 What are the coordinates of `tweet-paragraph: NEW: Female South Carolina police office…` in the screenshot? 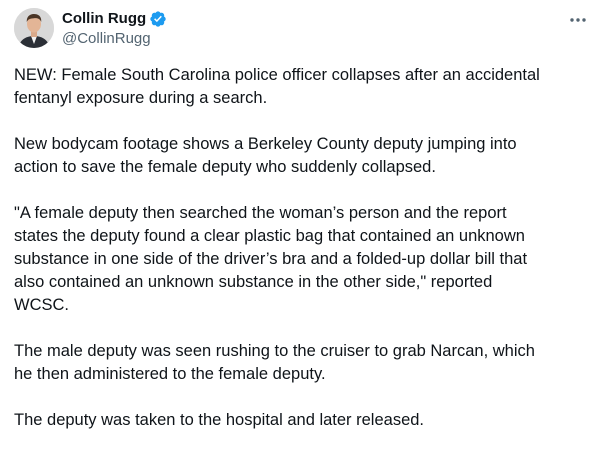 It's located at (277, 86).